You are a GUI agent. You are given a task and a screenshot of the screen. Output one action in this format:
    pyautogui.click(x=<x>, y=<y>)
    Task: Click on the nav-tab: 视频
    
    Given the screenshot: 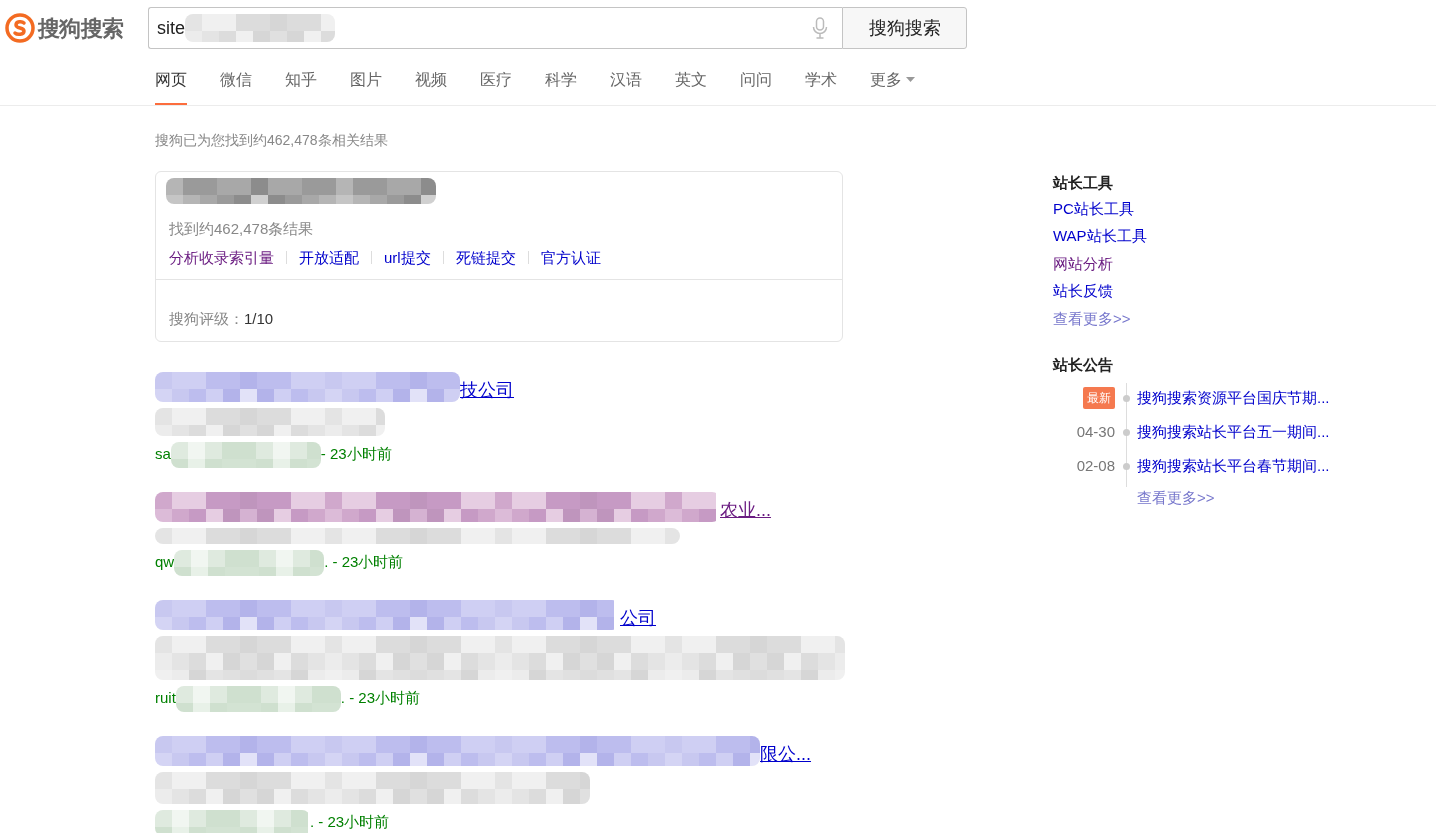 What is the action you would take?
    pyautogui.click(x=431, y=80)
    